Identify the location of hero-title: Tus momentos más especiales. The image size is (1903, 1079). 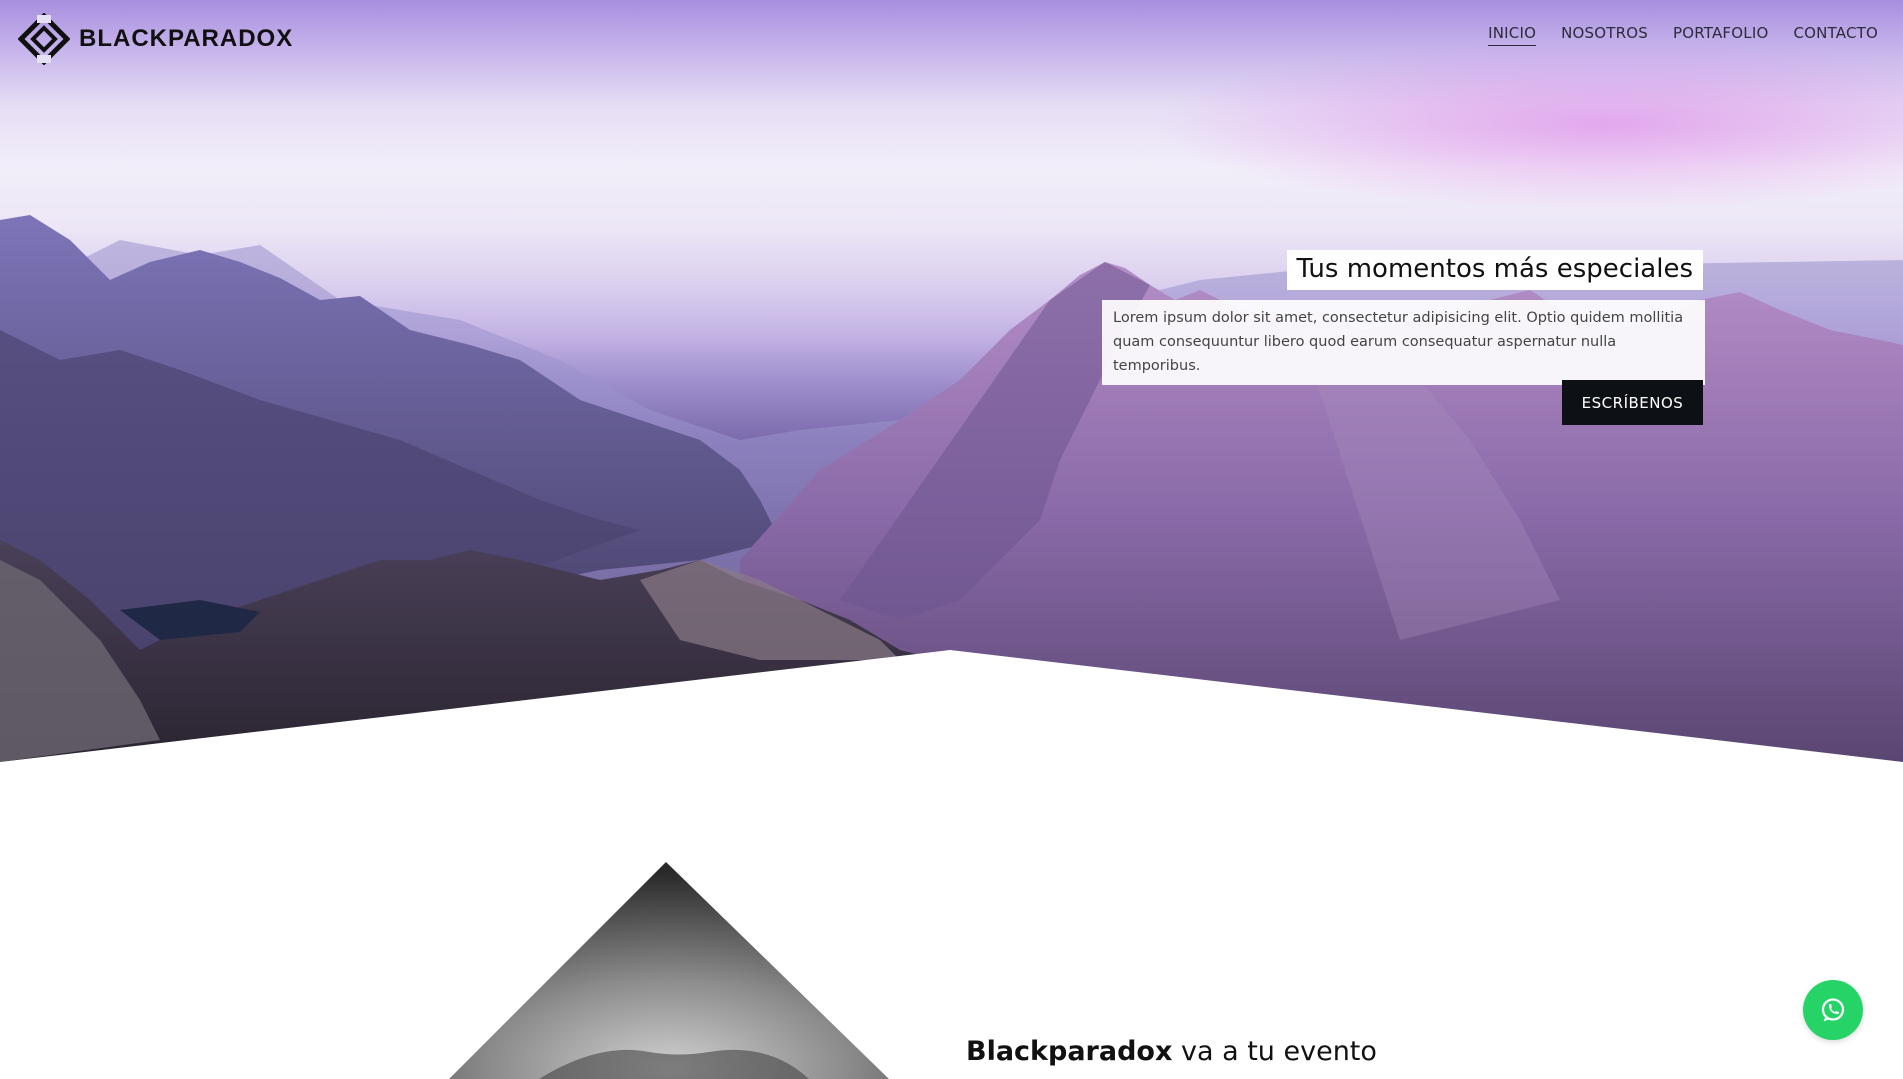
(1494, 270).